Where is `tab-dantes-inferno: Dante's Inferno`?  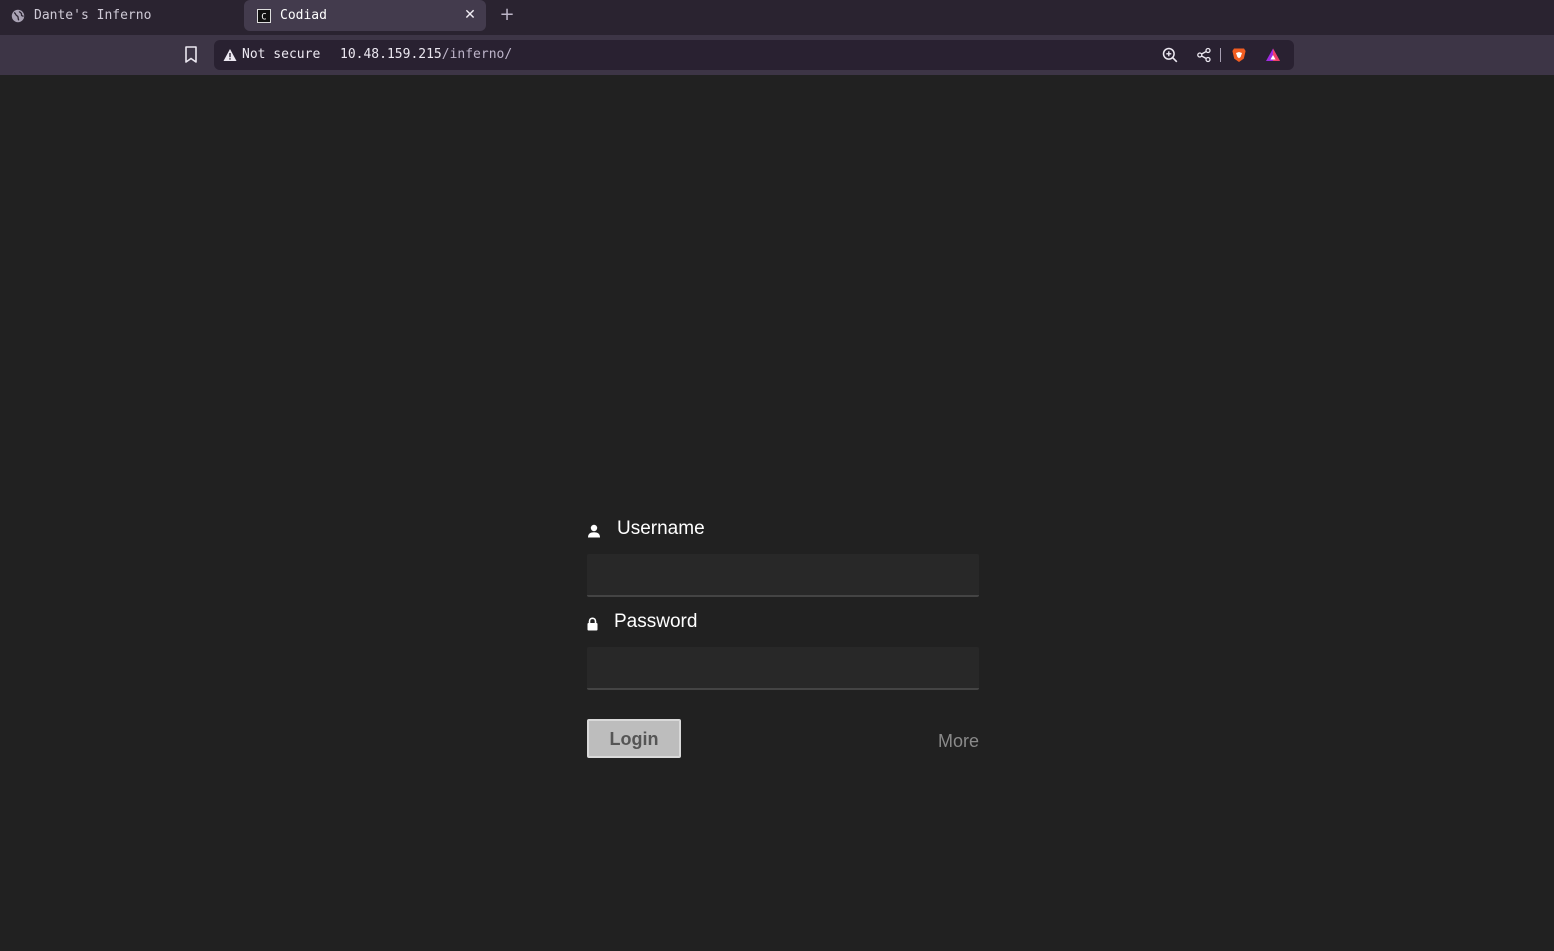 tab-dantes-inferno: Dante's Inferno is located at coordinates (120, 15).